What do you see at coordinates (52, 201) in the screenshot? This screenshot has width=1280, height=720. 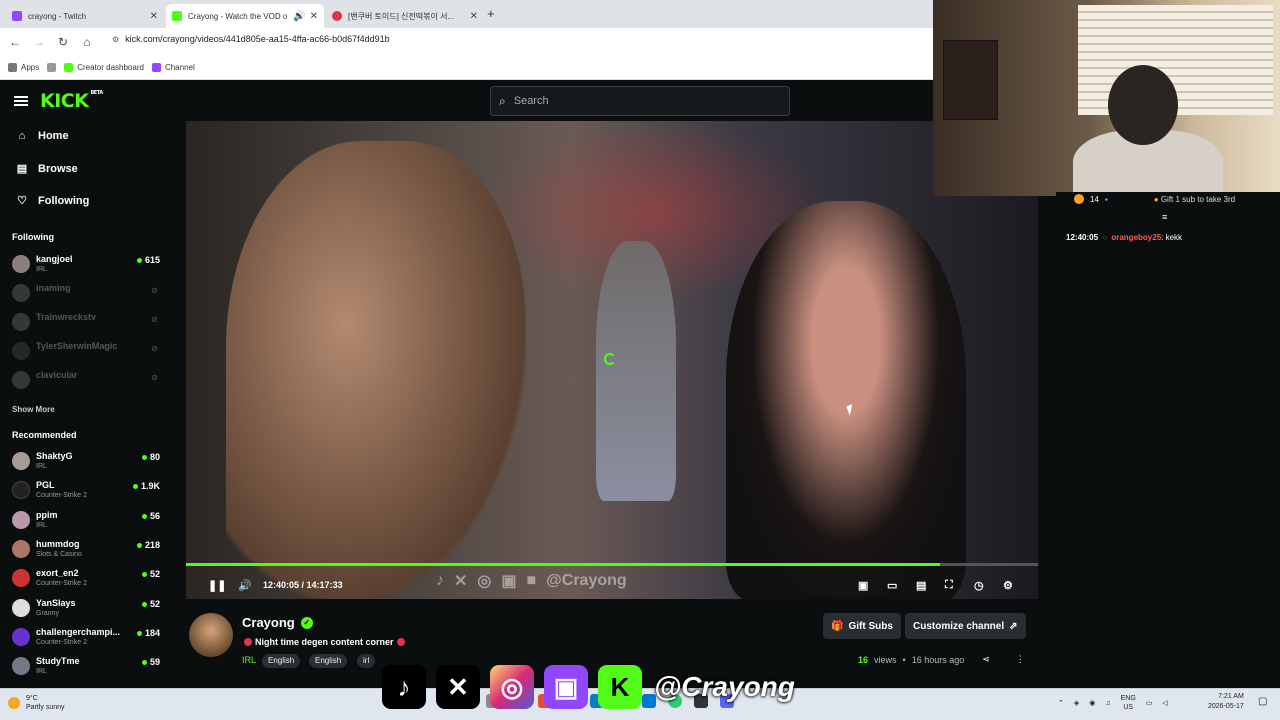 I see `nav-following: ♡ Following` at bounding box center [52, 201].